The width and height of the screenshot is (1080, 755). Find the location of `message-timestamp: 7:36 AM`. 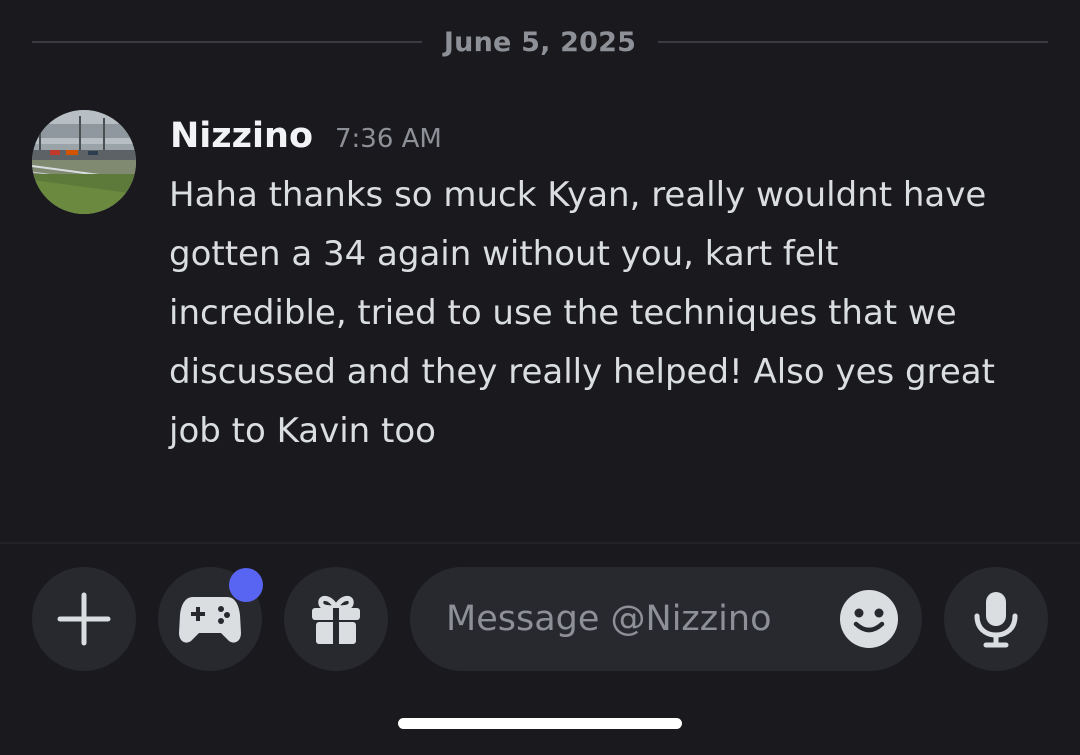

message-timestamp: 7:36 AM is located at coordinates (388, 139).